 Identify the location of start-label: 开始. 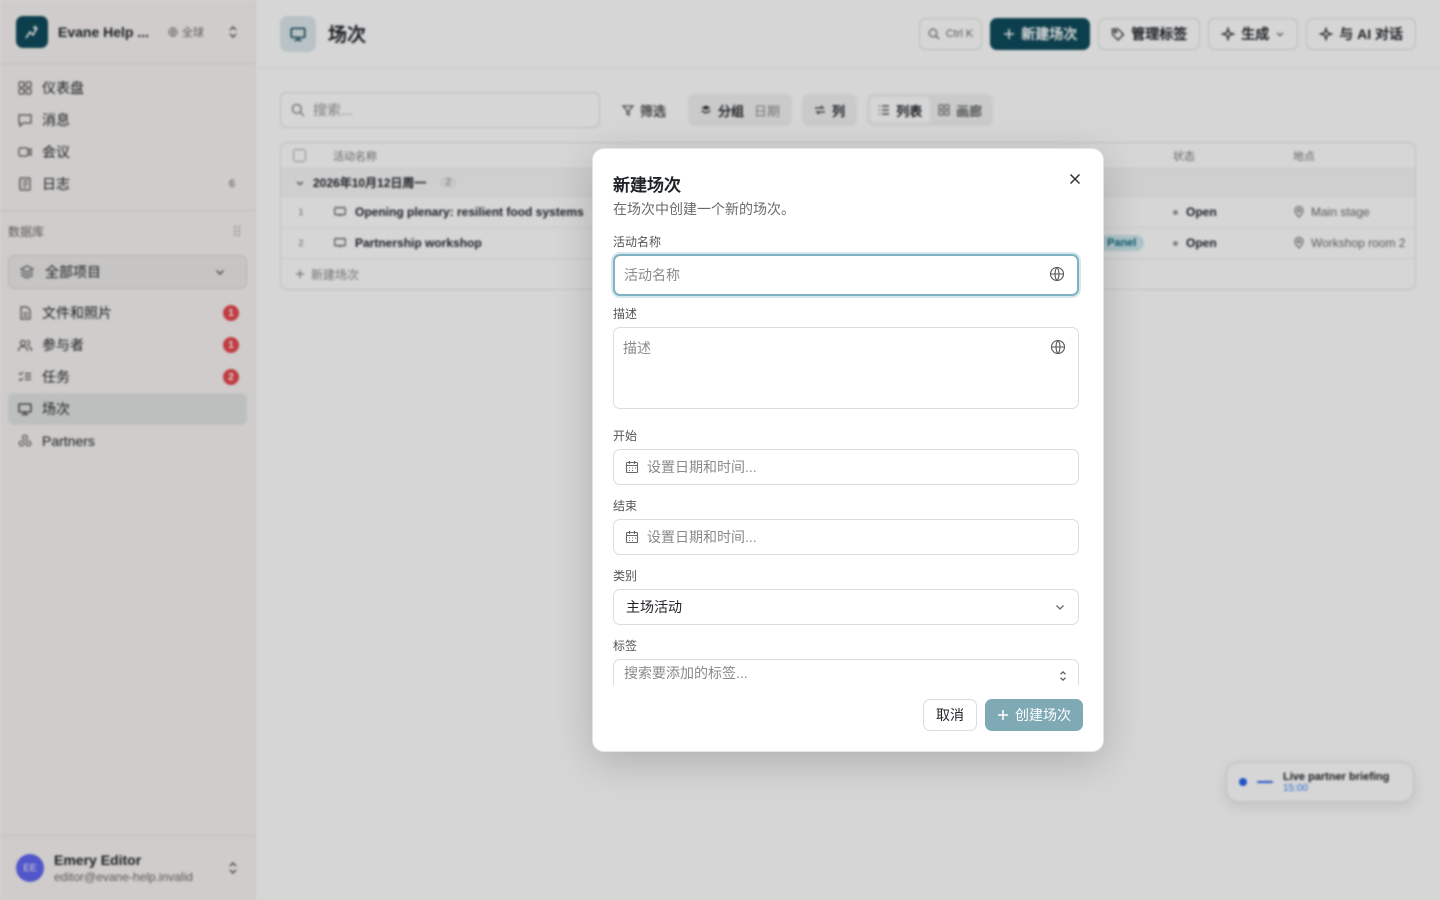
(625, 436).